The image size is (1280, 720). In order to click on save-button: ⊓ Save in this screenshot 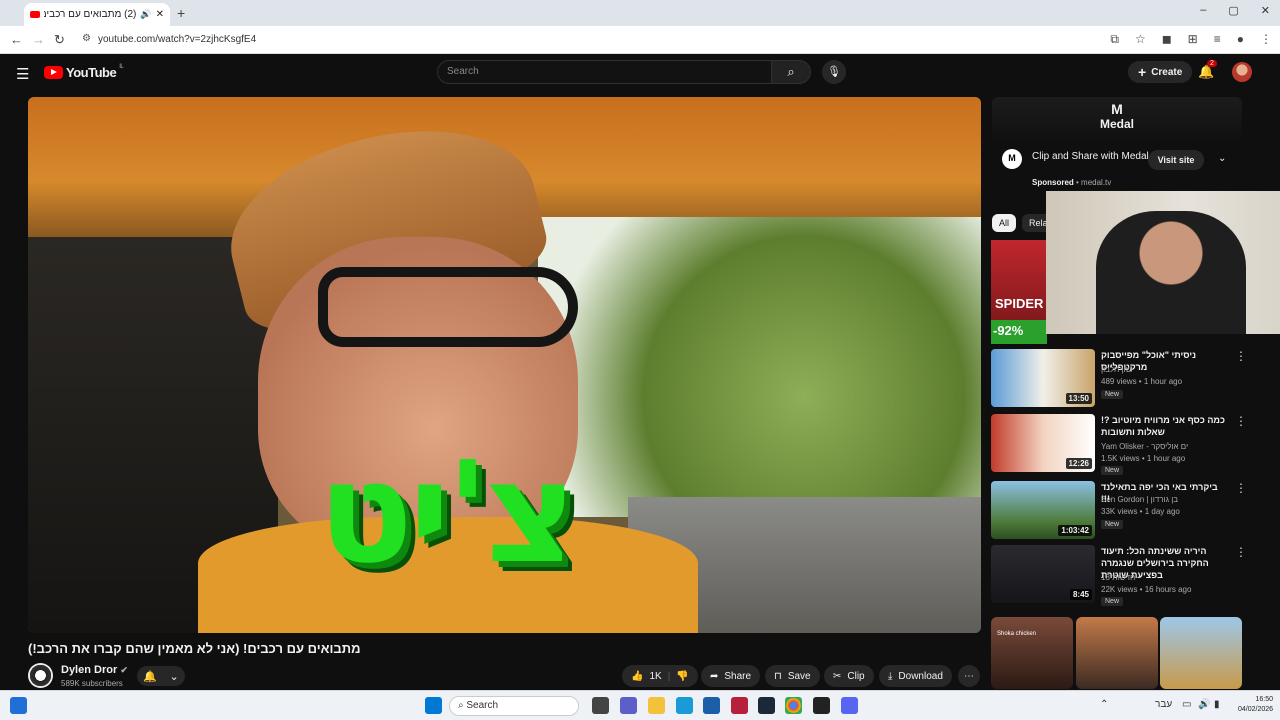, I will do `click(792, 676)`.